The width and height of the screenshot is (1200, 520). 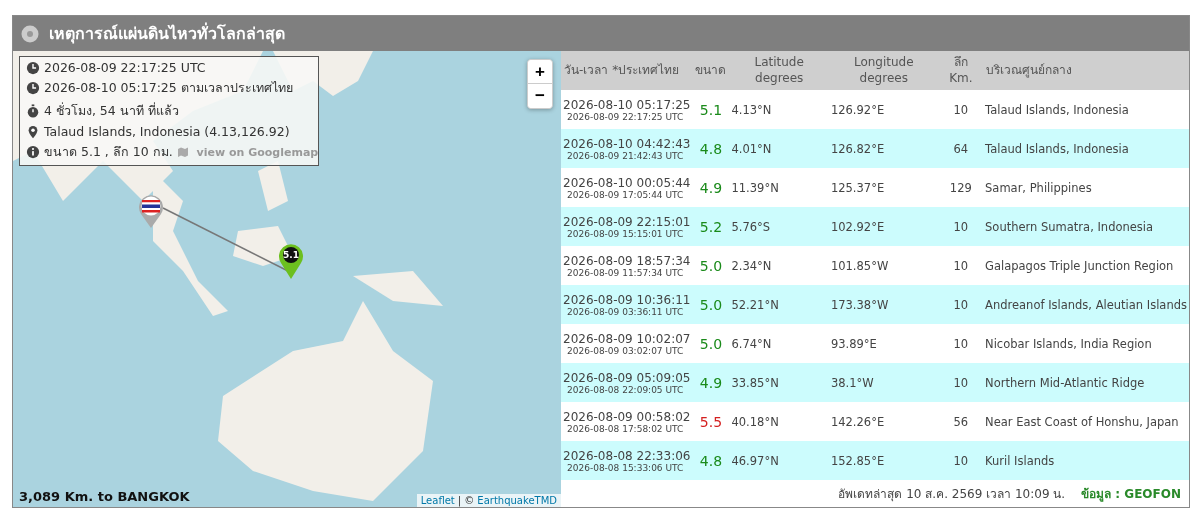 I want to click on region-cell: Nicobar Islands, India Region, so click(x=1086, y=343).